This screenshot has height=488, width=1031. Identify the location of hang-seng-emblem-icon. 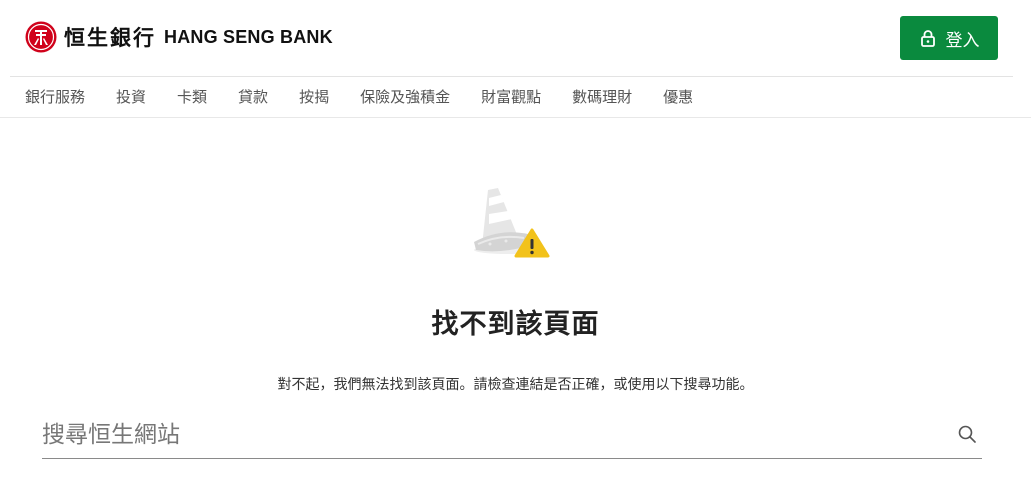
(41, 37).